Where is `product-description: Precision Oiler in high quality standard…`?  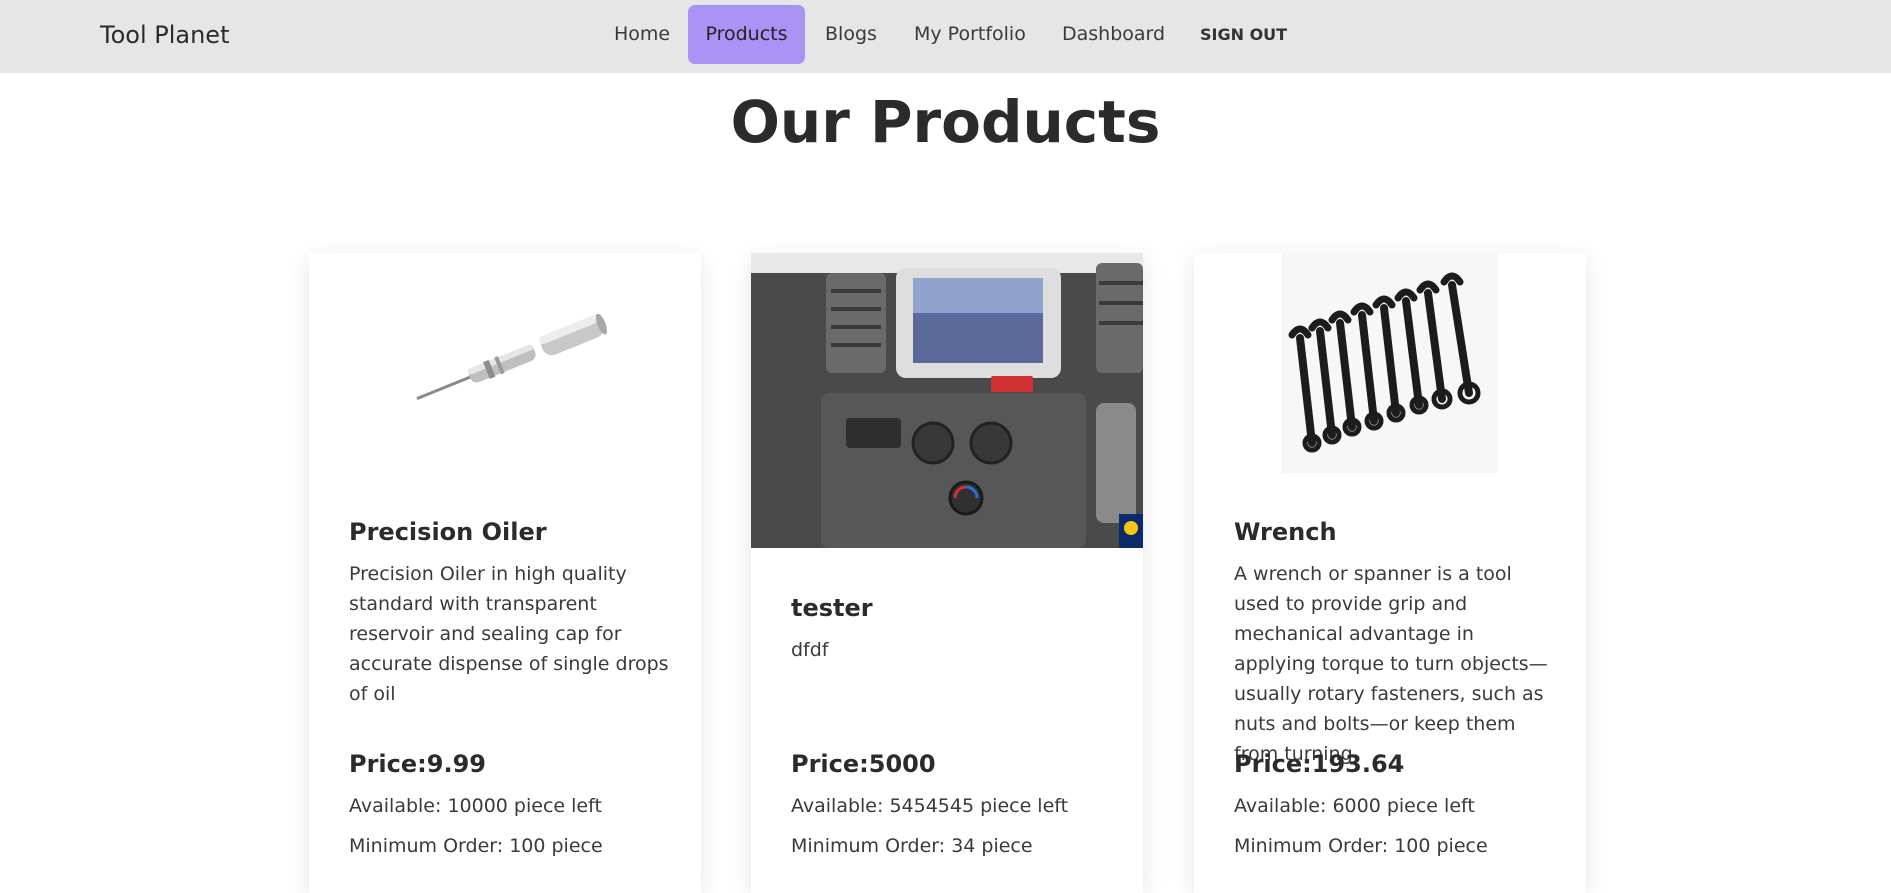
product-description: Precision Oiler in high quality standard… is located at coordinates (509, 634).